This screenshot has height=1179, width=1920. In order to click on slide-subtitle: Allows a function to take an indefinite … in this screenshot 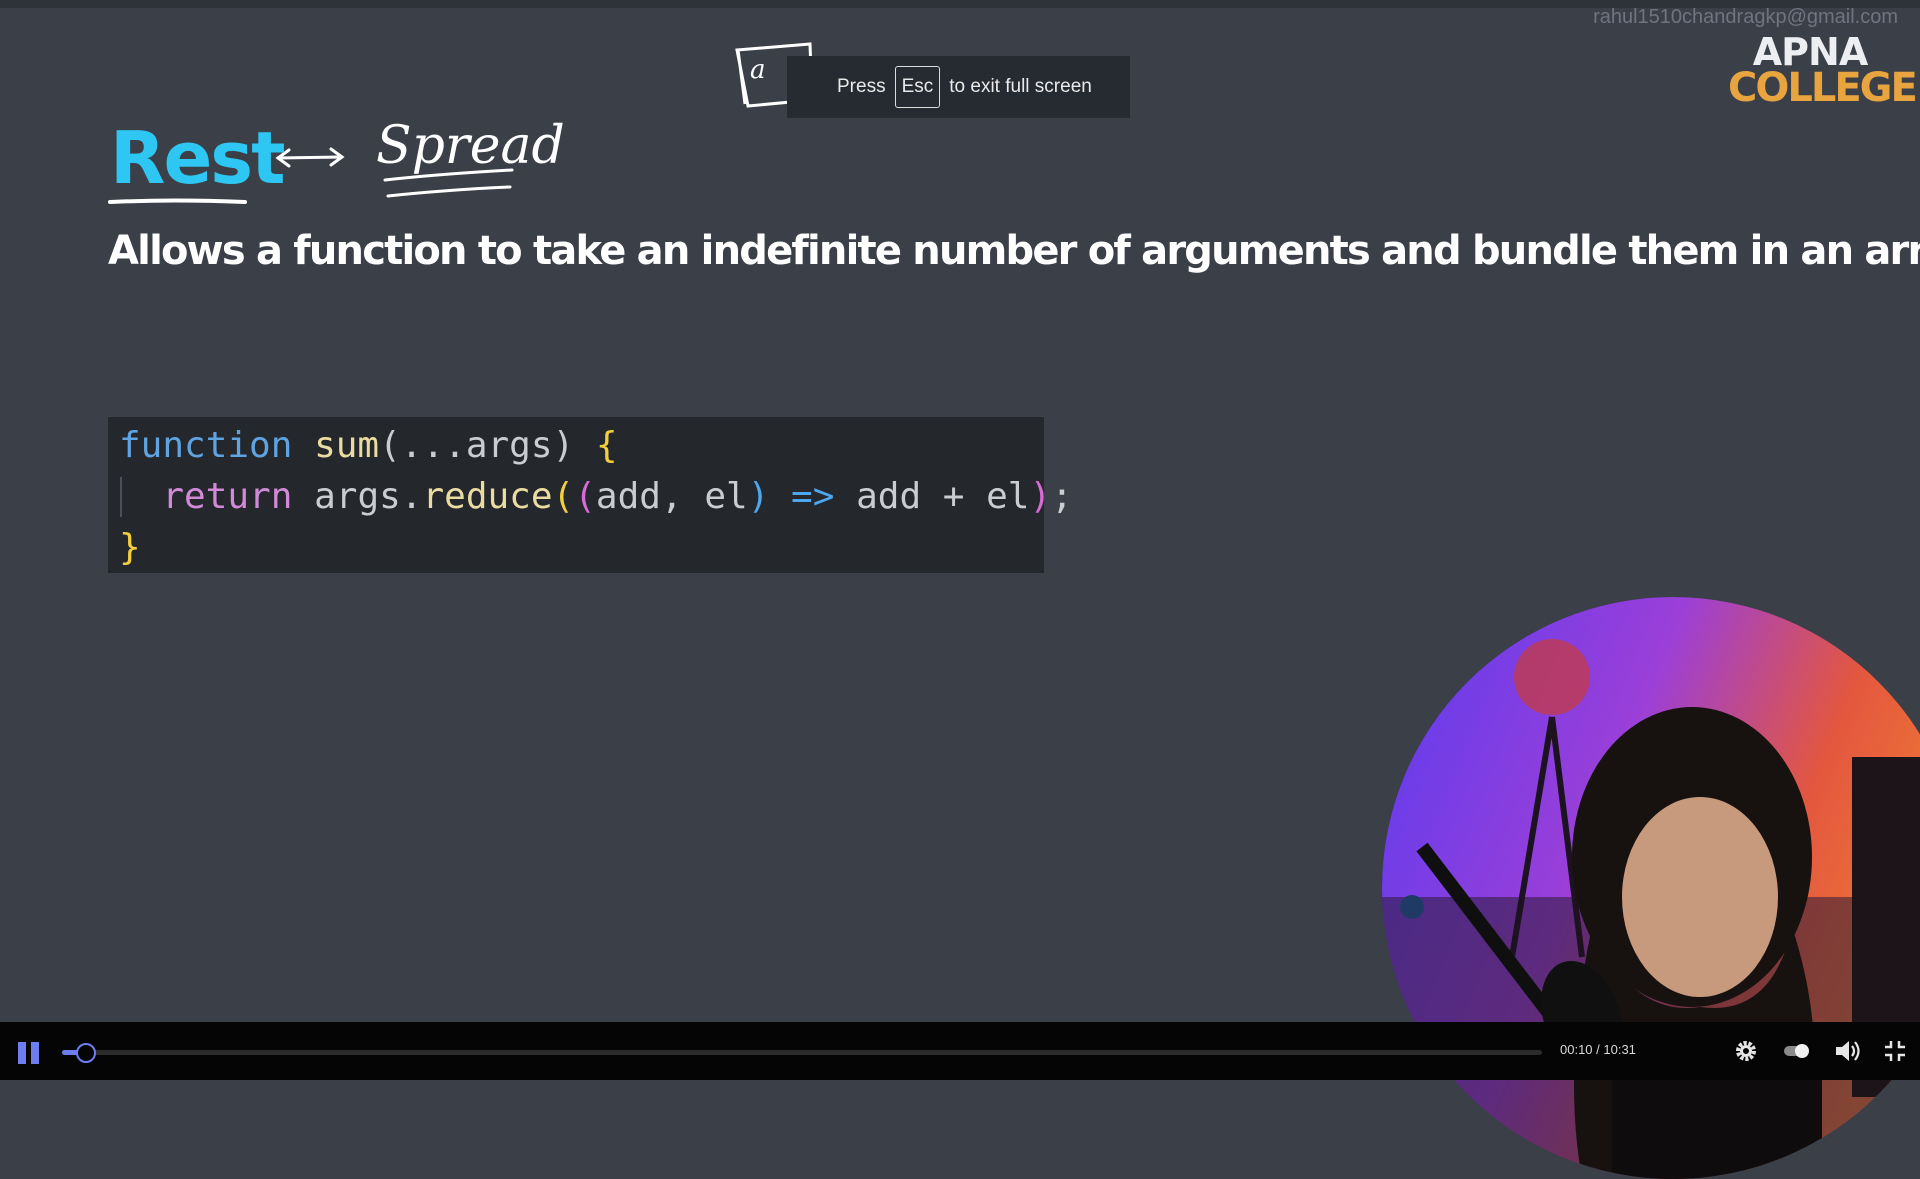, I will do `click(1014, 251)`.